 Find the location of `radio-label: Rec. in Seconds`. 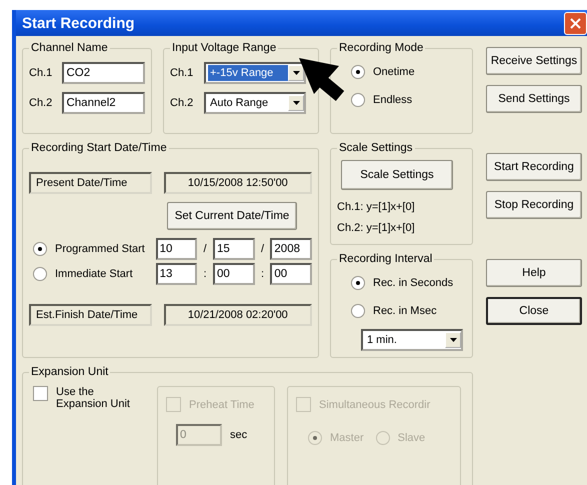

radio-label: Rec. in Seconds is located at coordinates (413, 283).